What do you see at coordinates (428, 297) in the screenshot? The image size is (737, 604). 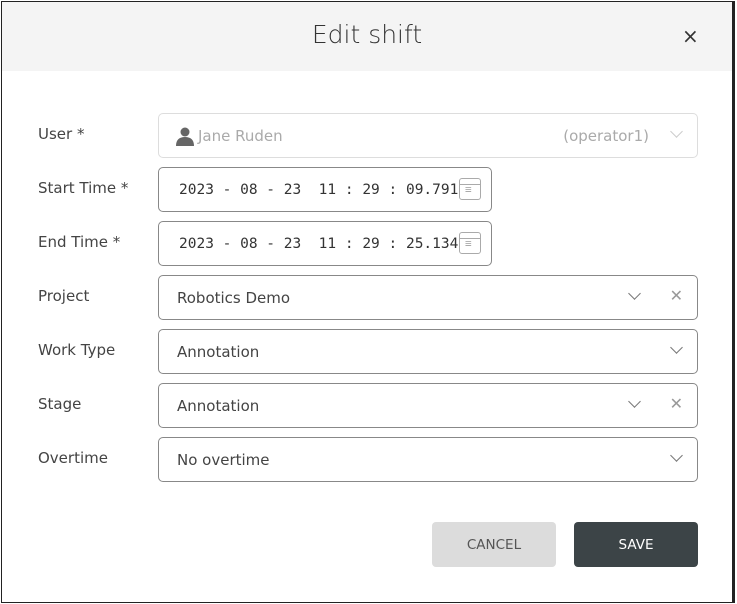 I see `project-select: Robotics Demo ✕` at bounding box center [428, 297].